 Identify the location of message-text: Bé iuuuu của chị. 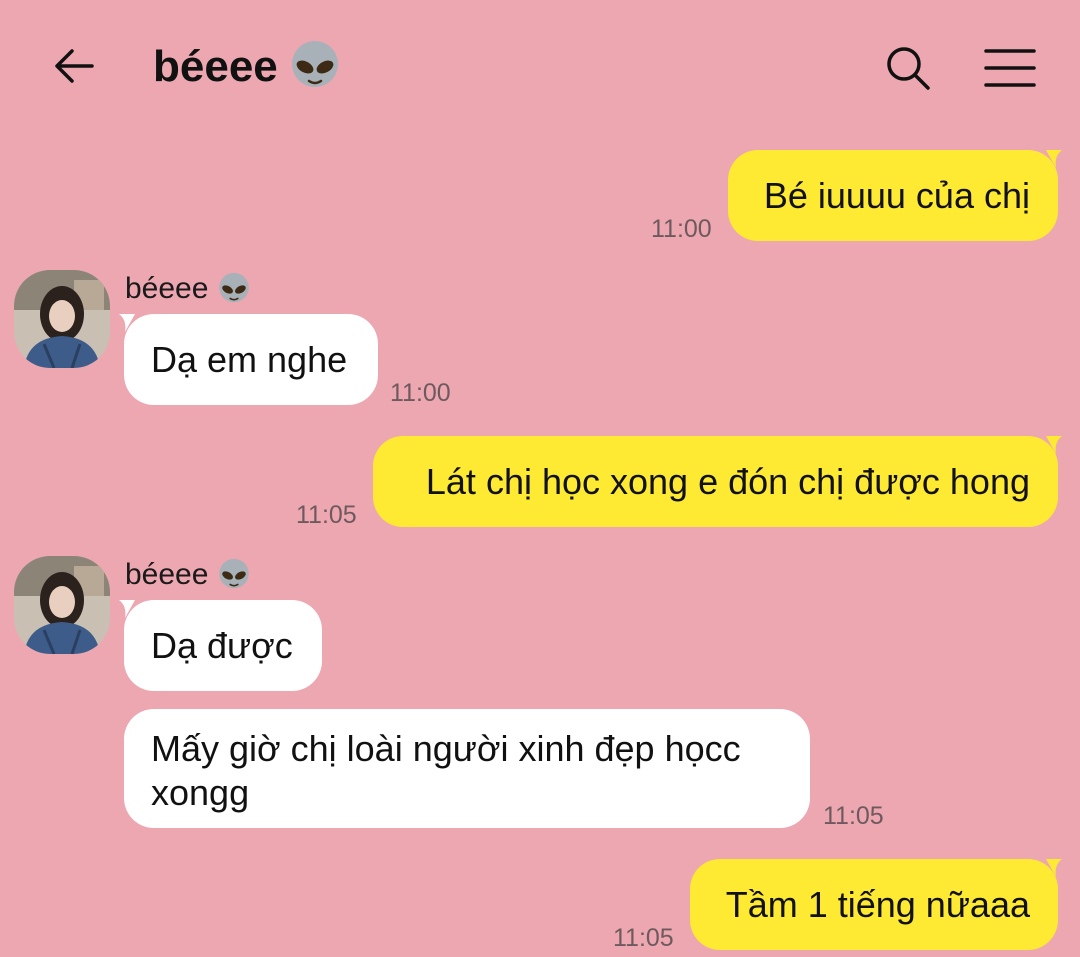
(896, 195).